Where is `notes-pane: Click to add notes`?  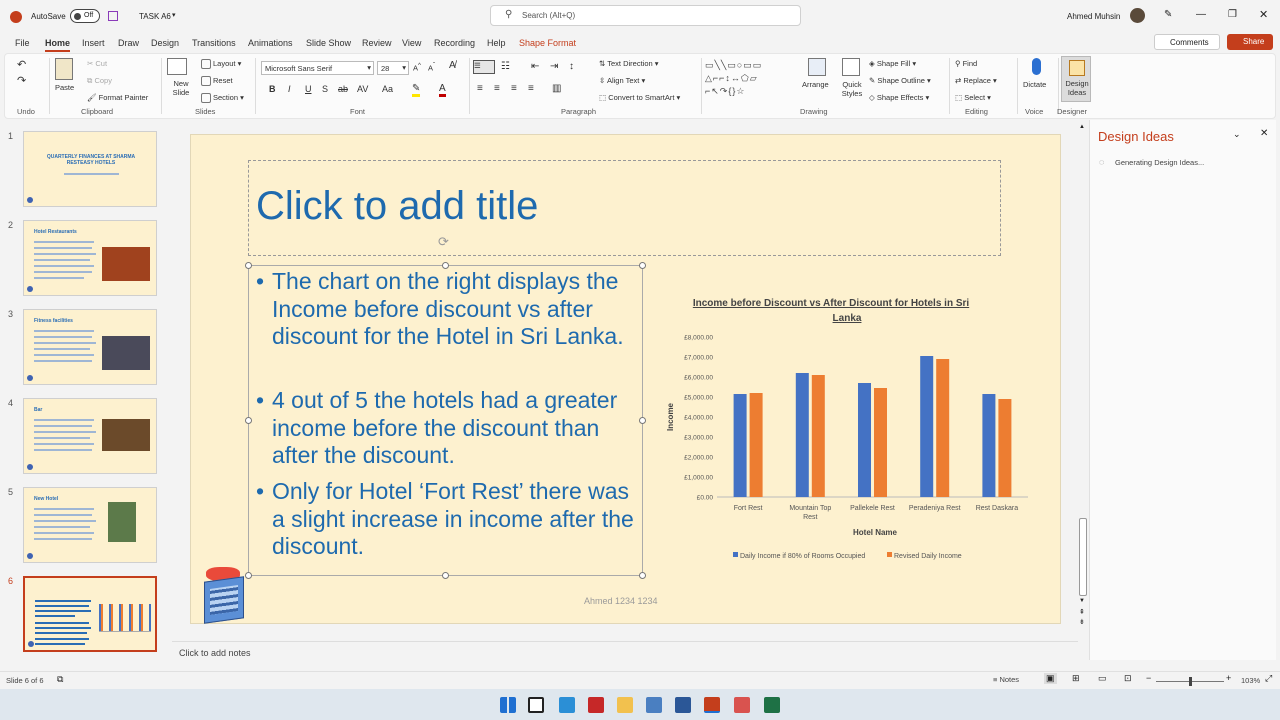
notes-pane: Click to add notes is located at coordinates (625, 653).